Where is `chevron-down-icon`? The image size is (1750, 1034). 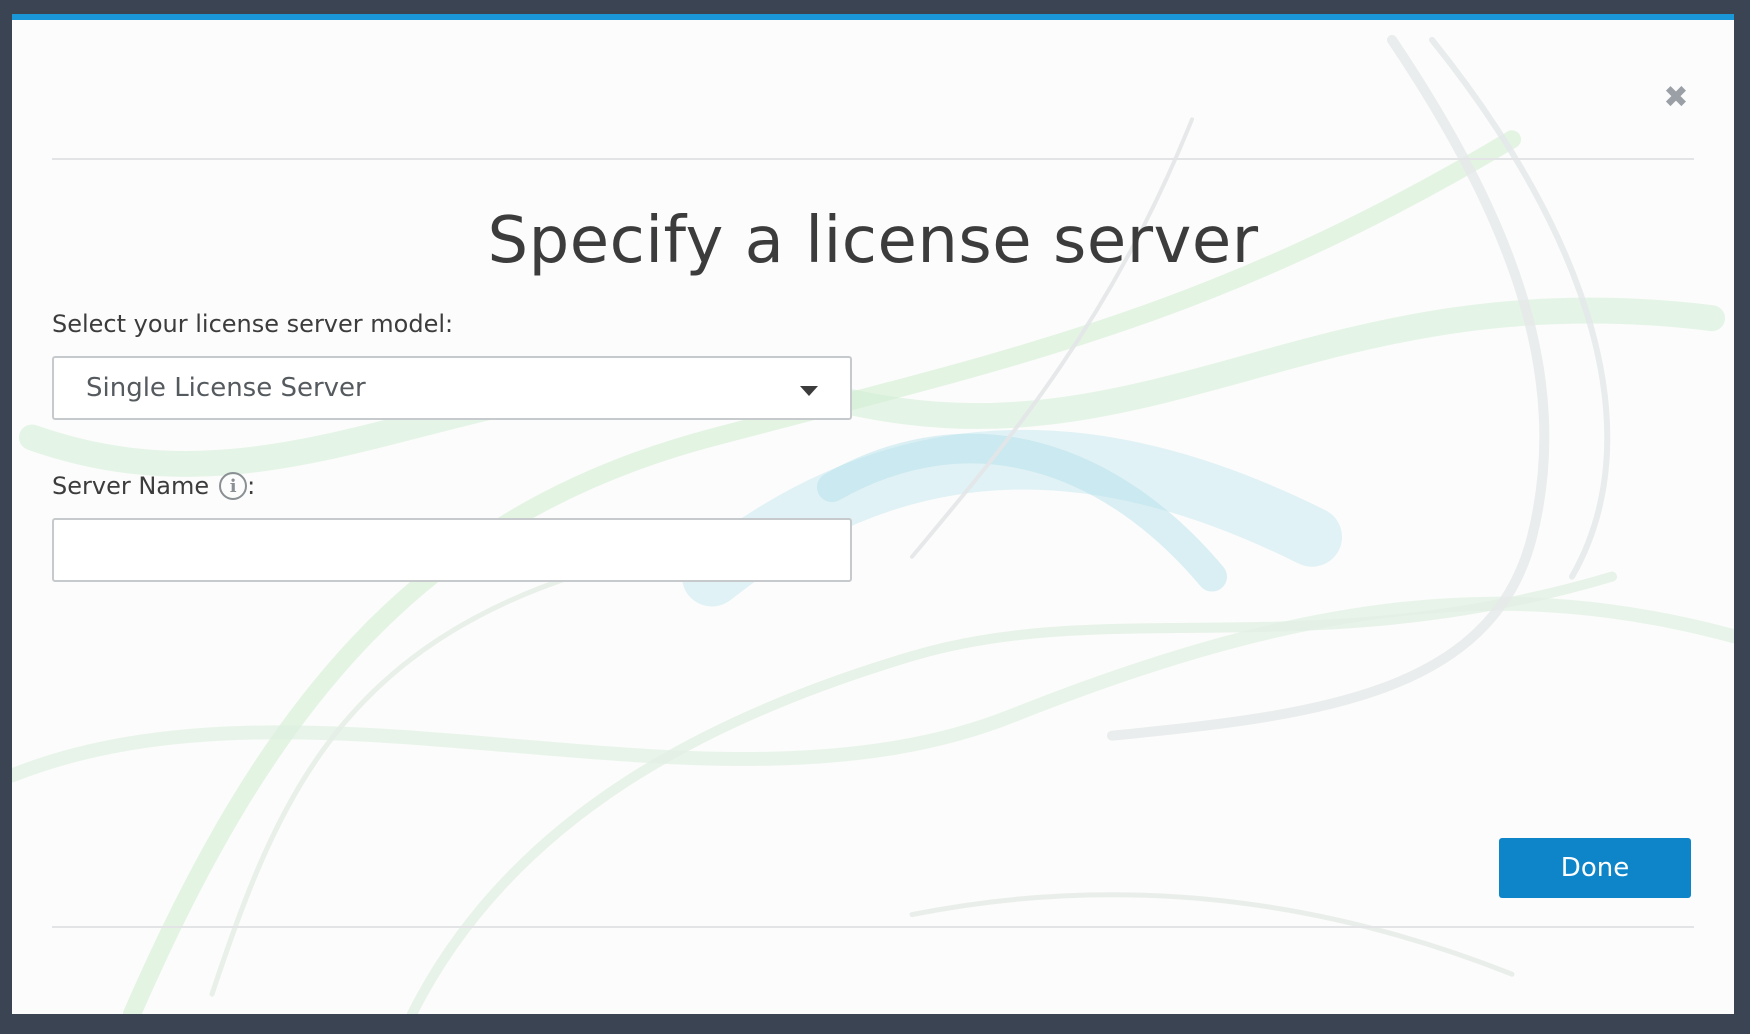
chevron-down-icon is located at coordinates (809, 391).